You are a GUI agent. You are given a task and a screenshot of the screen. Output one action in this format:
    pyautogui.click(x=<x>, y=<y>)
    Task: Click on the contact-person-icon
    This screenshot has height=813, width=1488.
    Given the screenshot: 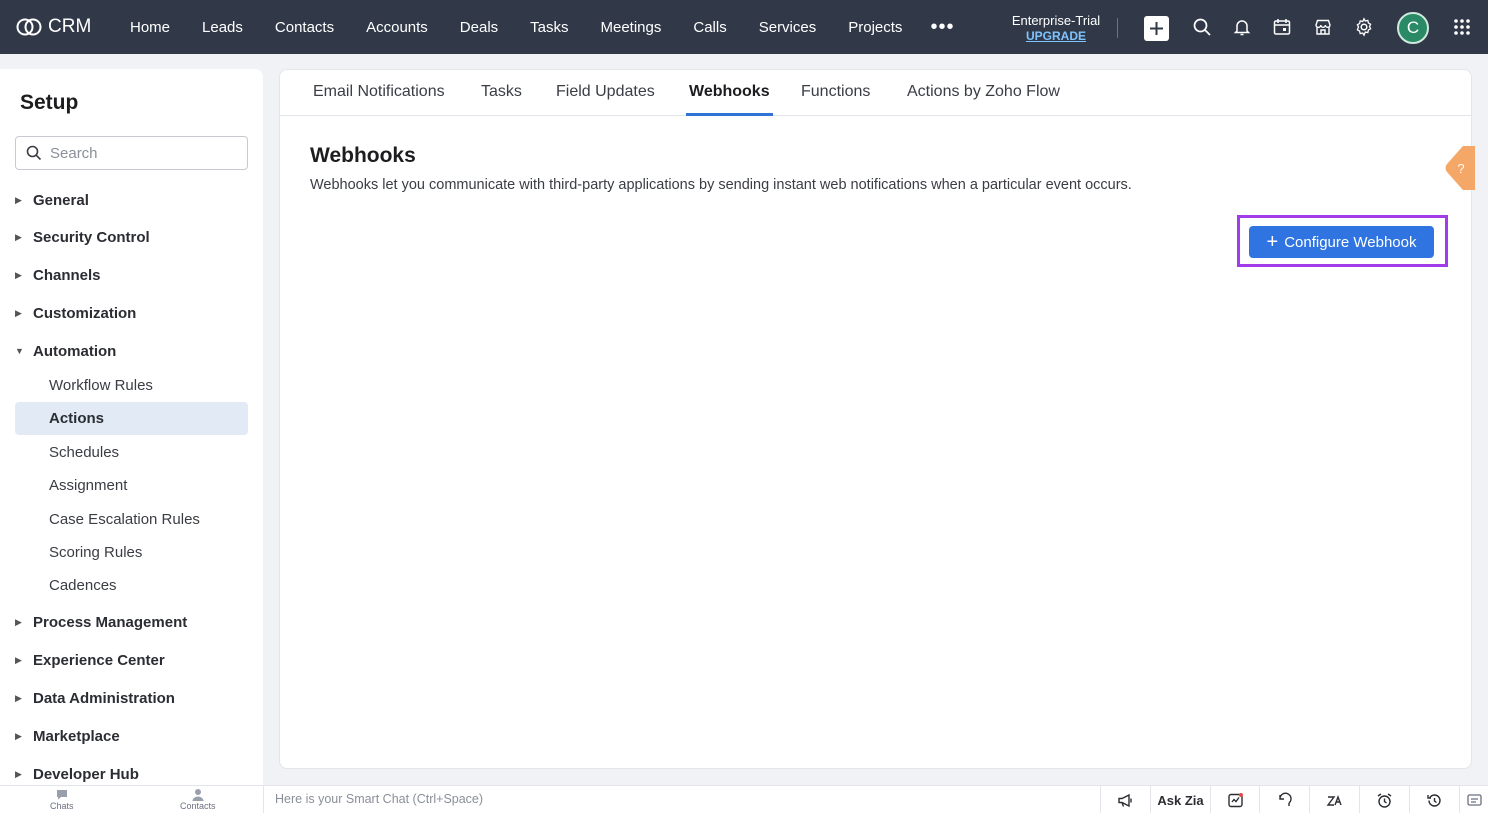 What is the action you would take?
    pyautogui.click(x=198, y=795)
    